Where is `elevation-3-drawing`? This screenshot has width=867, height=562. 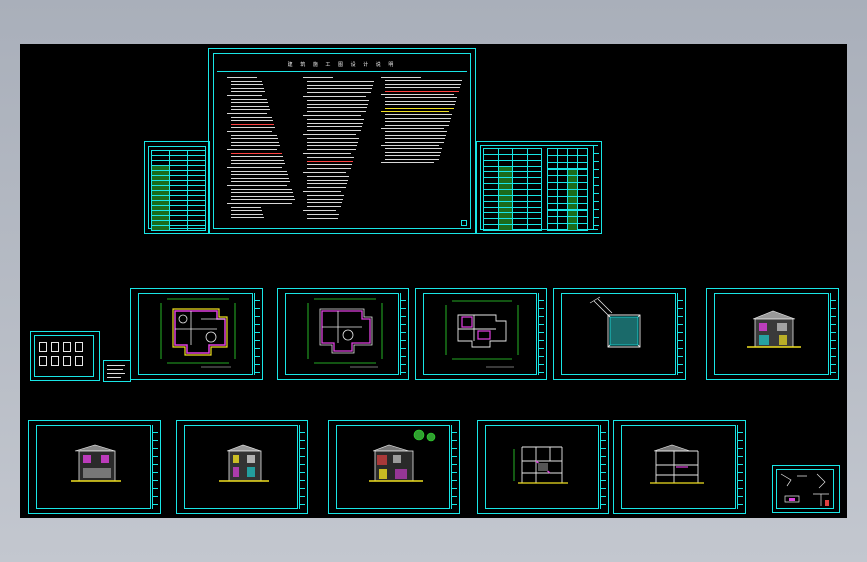
elevation-3-drawing is located at coordinates (244, 463).